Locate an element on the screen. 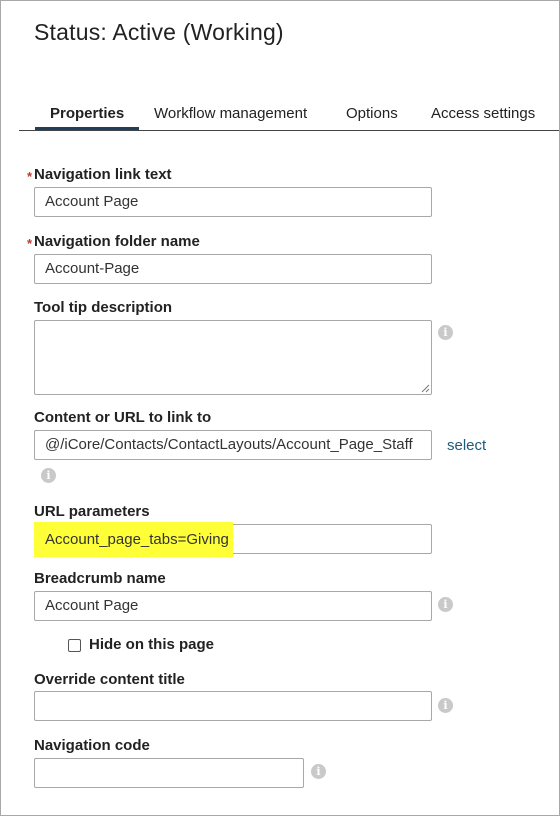  resize-grip-icon is located at coordinates (425, 388).